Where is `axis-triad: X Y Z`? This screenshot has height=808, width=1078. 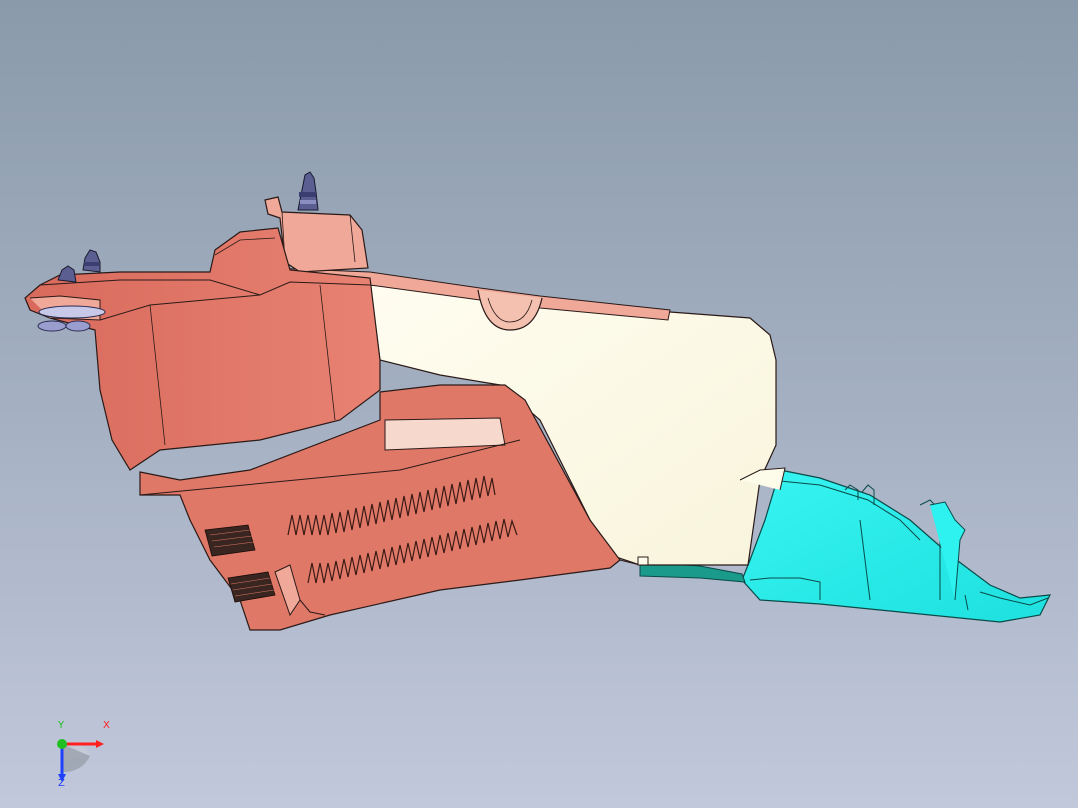
axis-triad: X Y Z is located at coordinates (85, 761).